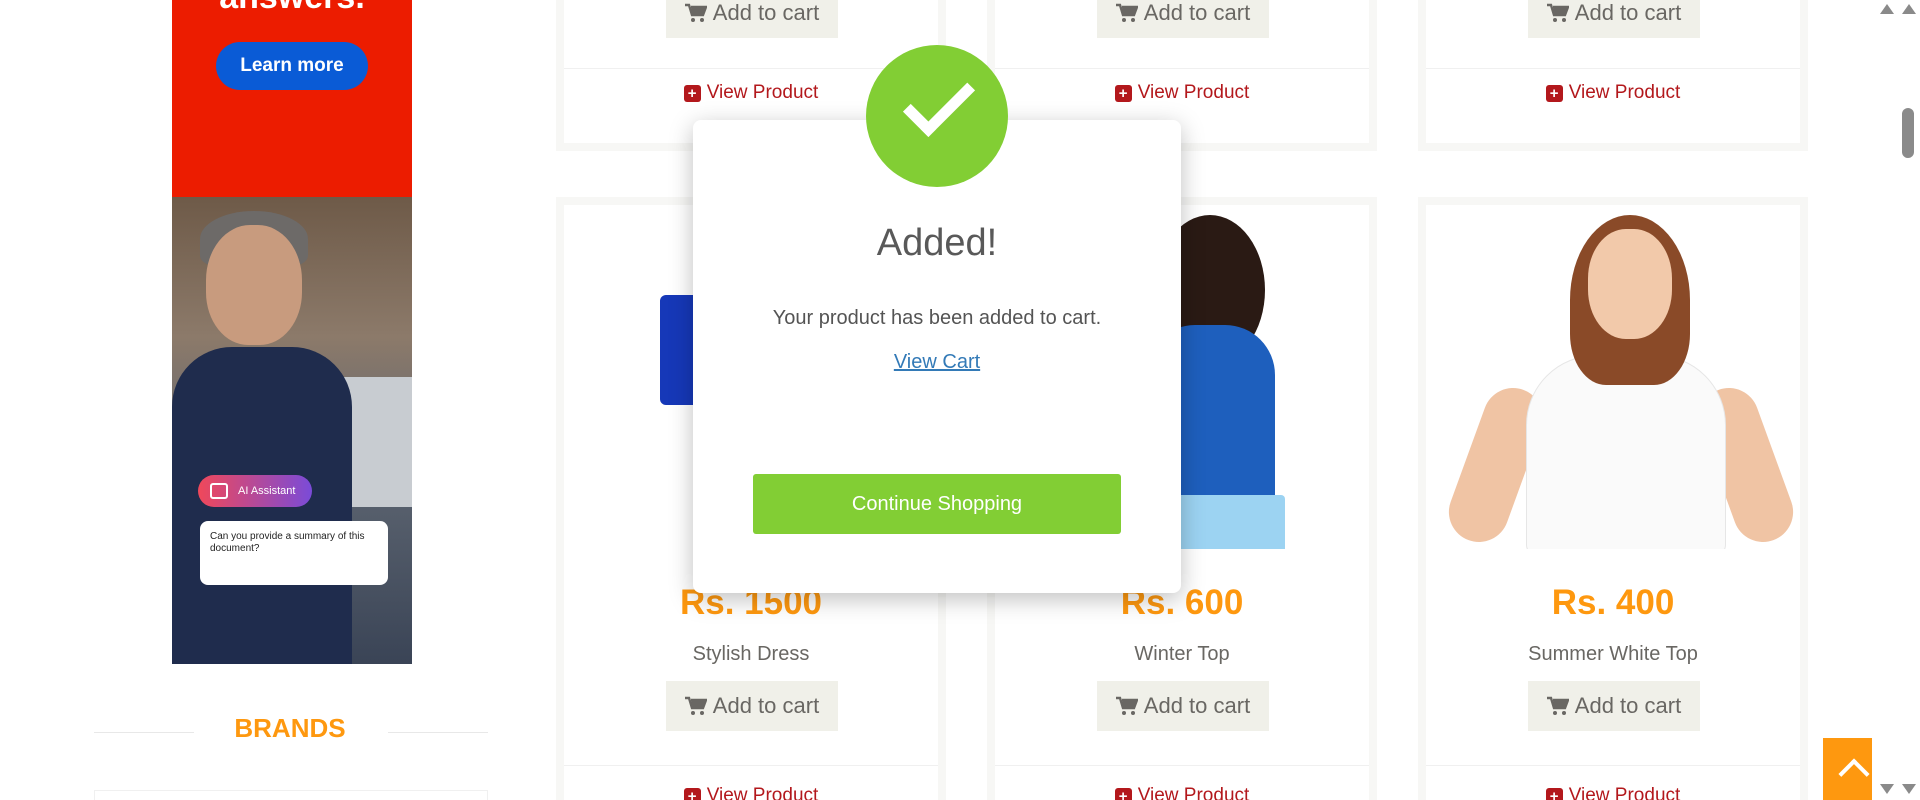 The image size is (1920, 800). What do you see at coordinates (290, 728) in the screenshot?
I see `brands-title: BRANDS` at bounding box center [290, 728].